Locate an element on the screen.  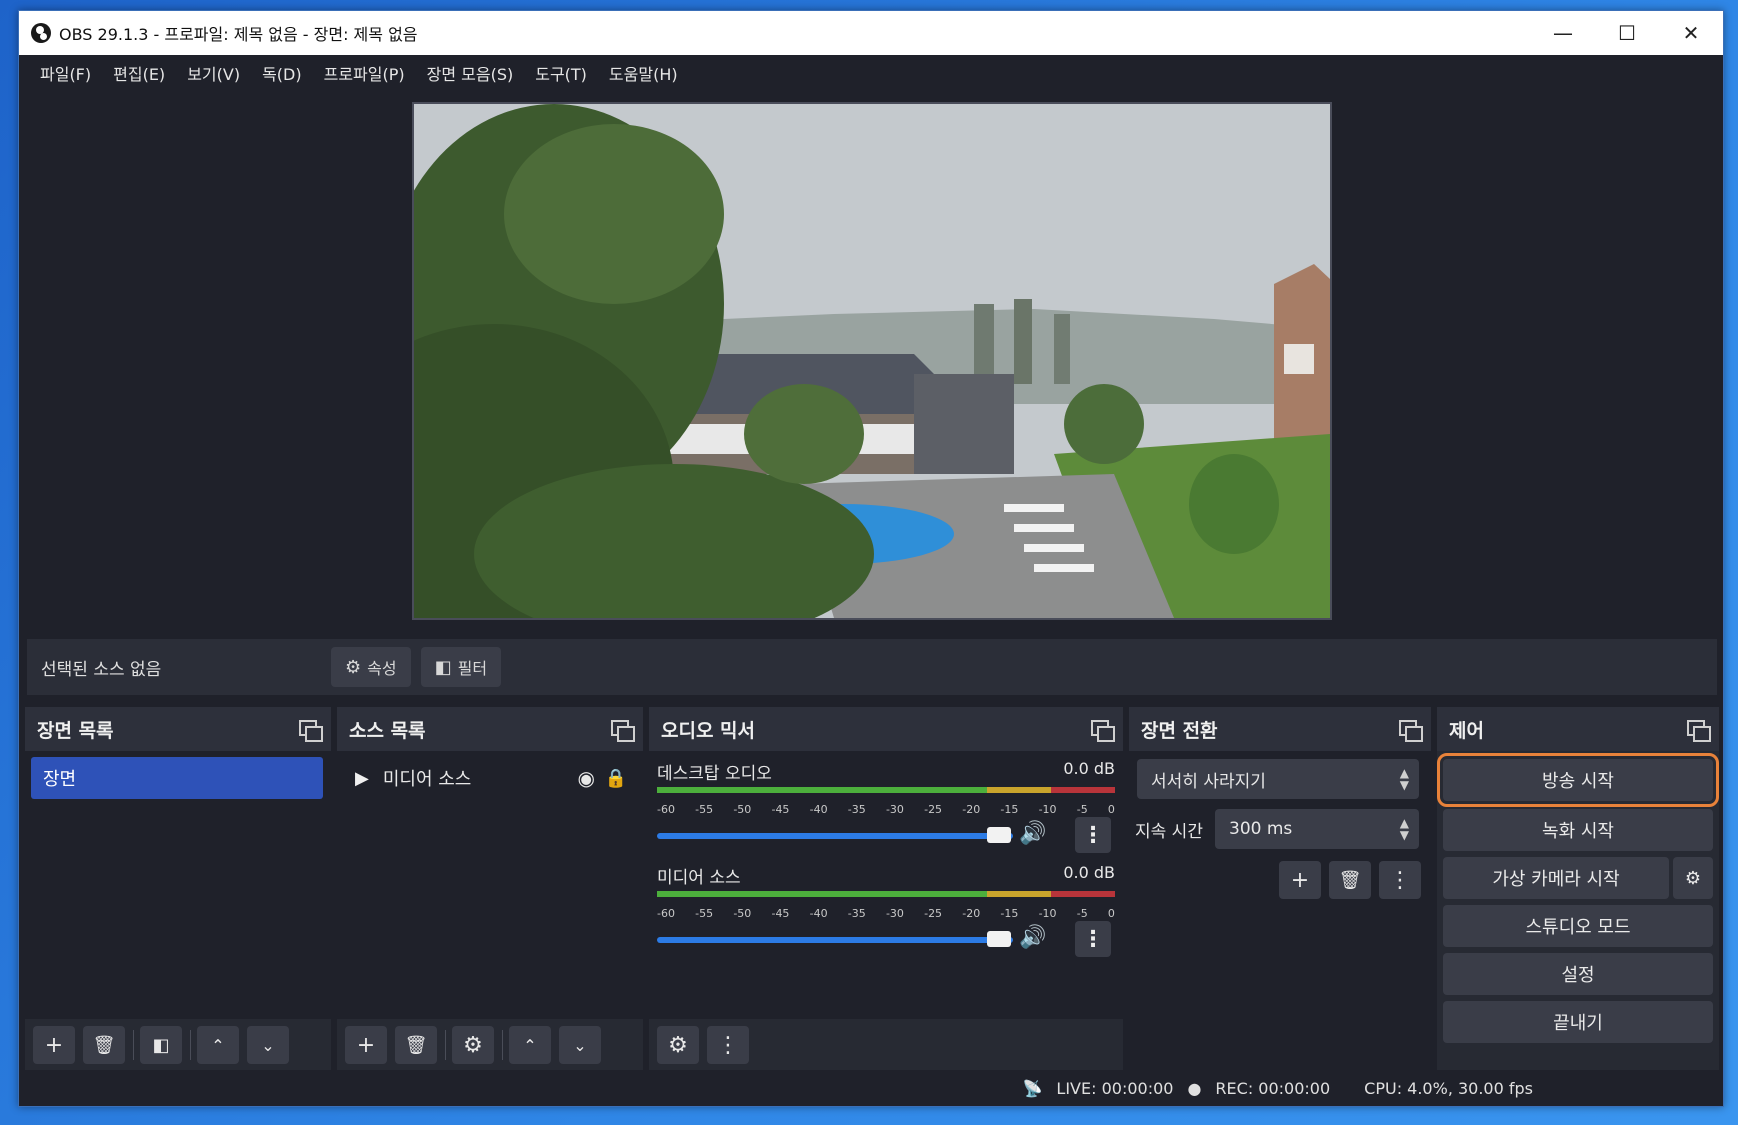
mixer-toolbar: ⚙ ⋮ is located at coordinates (886, 1045).